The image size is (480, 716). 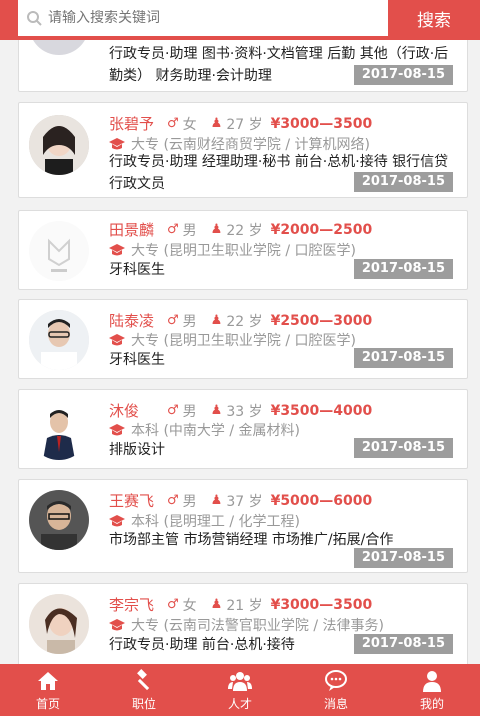 I want to click on candidate-header: 李宗飞 ♂ 女 ♟ 21 岁 ¥3000—3500, so click(x=240, y=604).